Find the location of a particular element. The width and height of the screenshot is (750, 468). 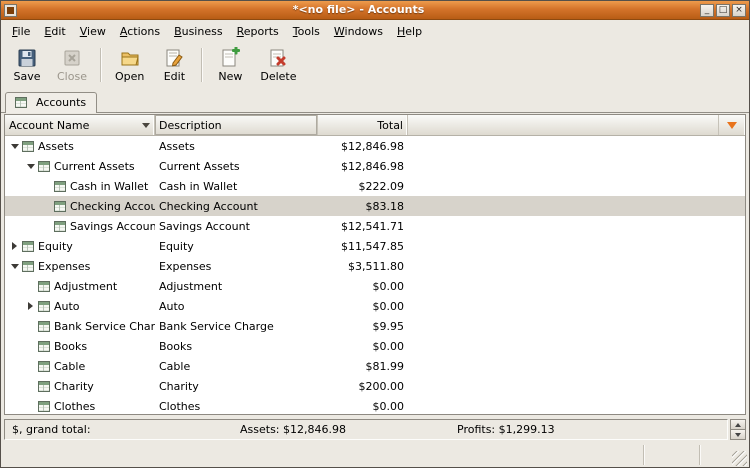

account-description: Books is located at coordinates (176, 346).